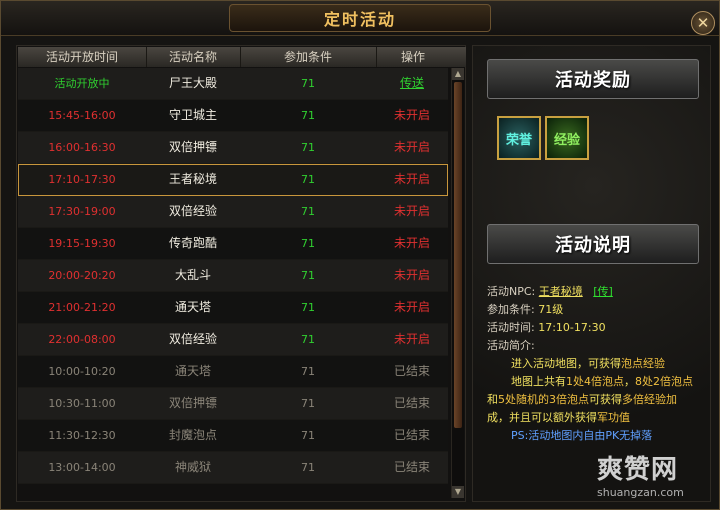 This screenshot has height=510, width=720. Describe the element at coordinates (613, 417) in the screenshot. I see `intro-highlight: 军功值` at that location.